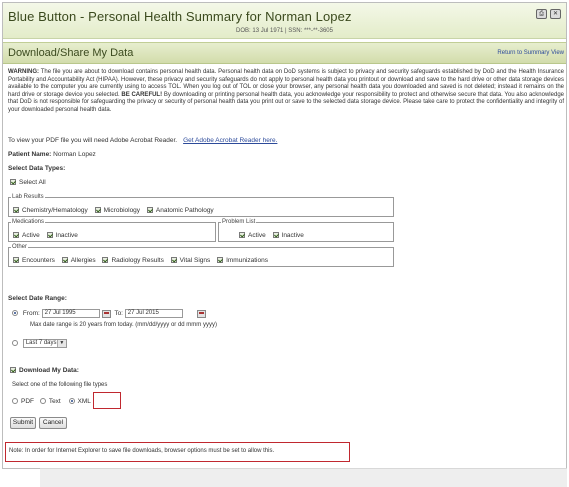 The image size is (569, 487). What do you see at coordinates (530, 53) in the screenshot?
I see `return-to-summary-link: Return to Summary View` at bounding box center [530, 53].